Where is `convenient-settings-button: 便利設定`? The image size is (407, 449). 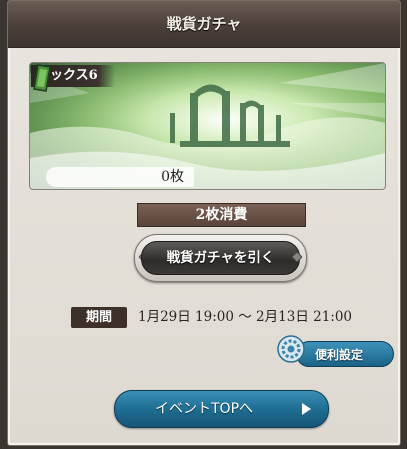
convenient-settings-button: 便利設定 is located at coordinates (345, 354).